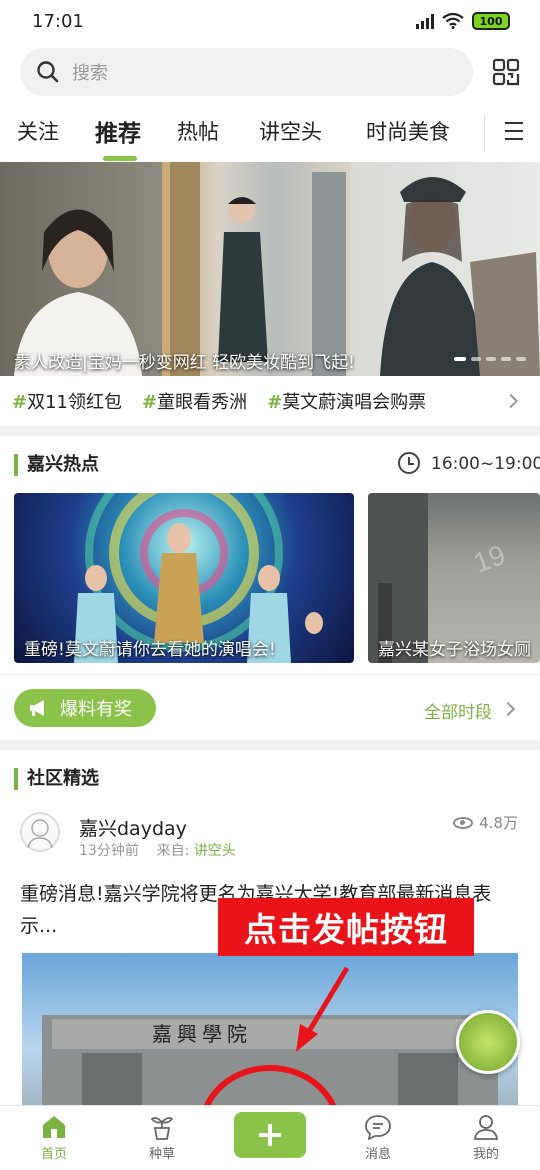  Describe the element at coordinates (37, 708) in the screenshot. I see `megaphone-icon` at that location.